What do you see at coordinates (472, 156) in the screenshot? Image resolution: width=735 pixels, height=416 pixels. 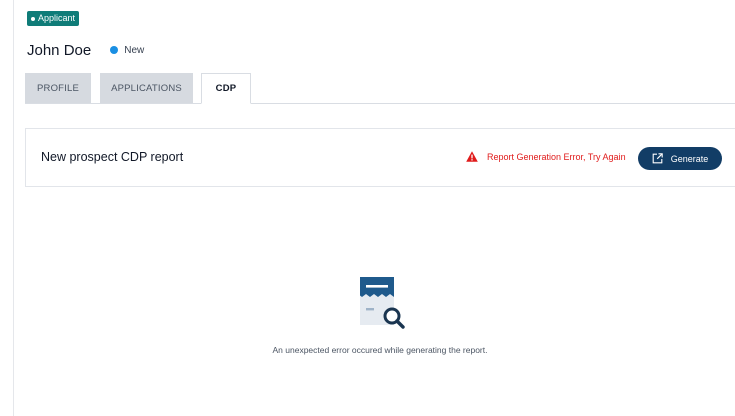 I see `warning-triangle-icon` at bounding box center [472, 156].